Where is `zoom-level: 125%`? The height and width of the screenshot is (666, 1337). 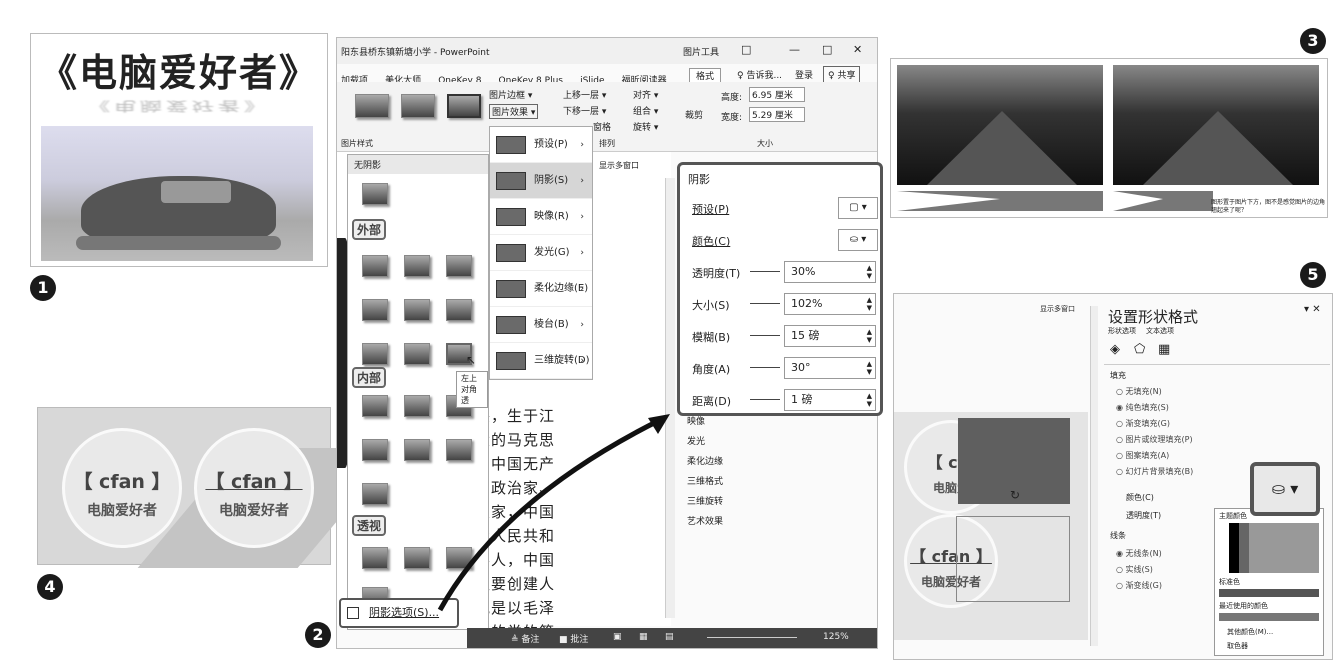 zoom-level: 125% is located at coordinates (836, 637).